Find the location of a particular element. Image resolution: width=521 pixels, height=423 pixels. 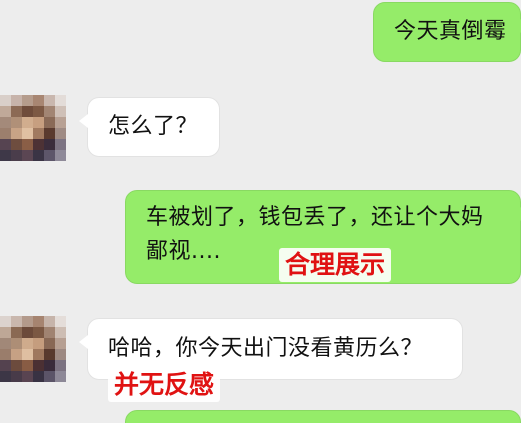

outgoing-message-bubble: 今天真倒霉 is located at coordinates (447, 32).